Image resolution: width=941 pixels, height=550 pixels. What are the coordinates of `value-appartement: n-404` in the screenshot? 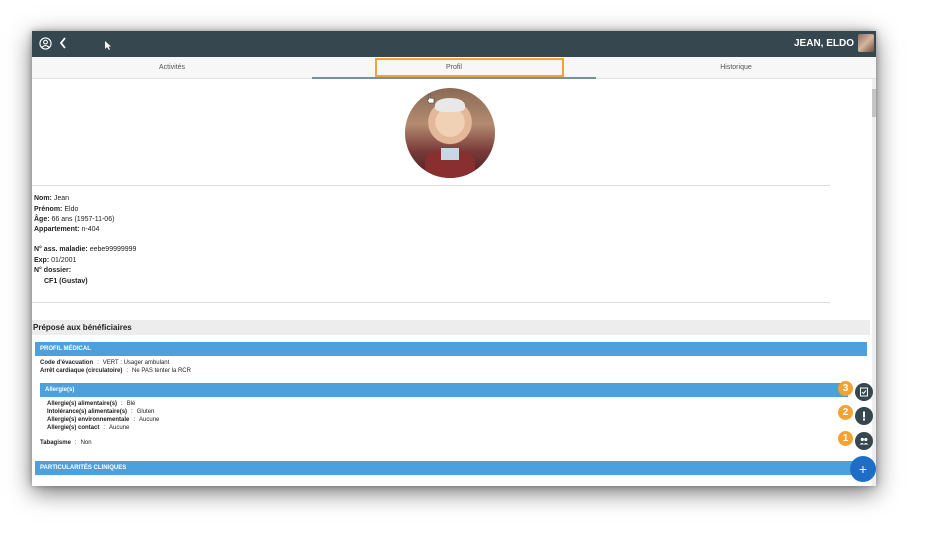 It's located at (90, 229).